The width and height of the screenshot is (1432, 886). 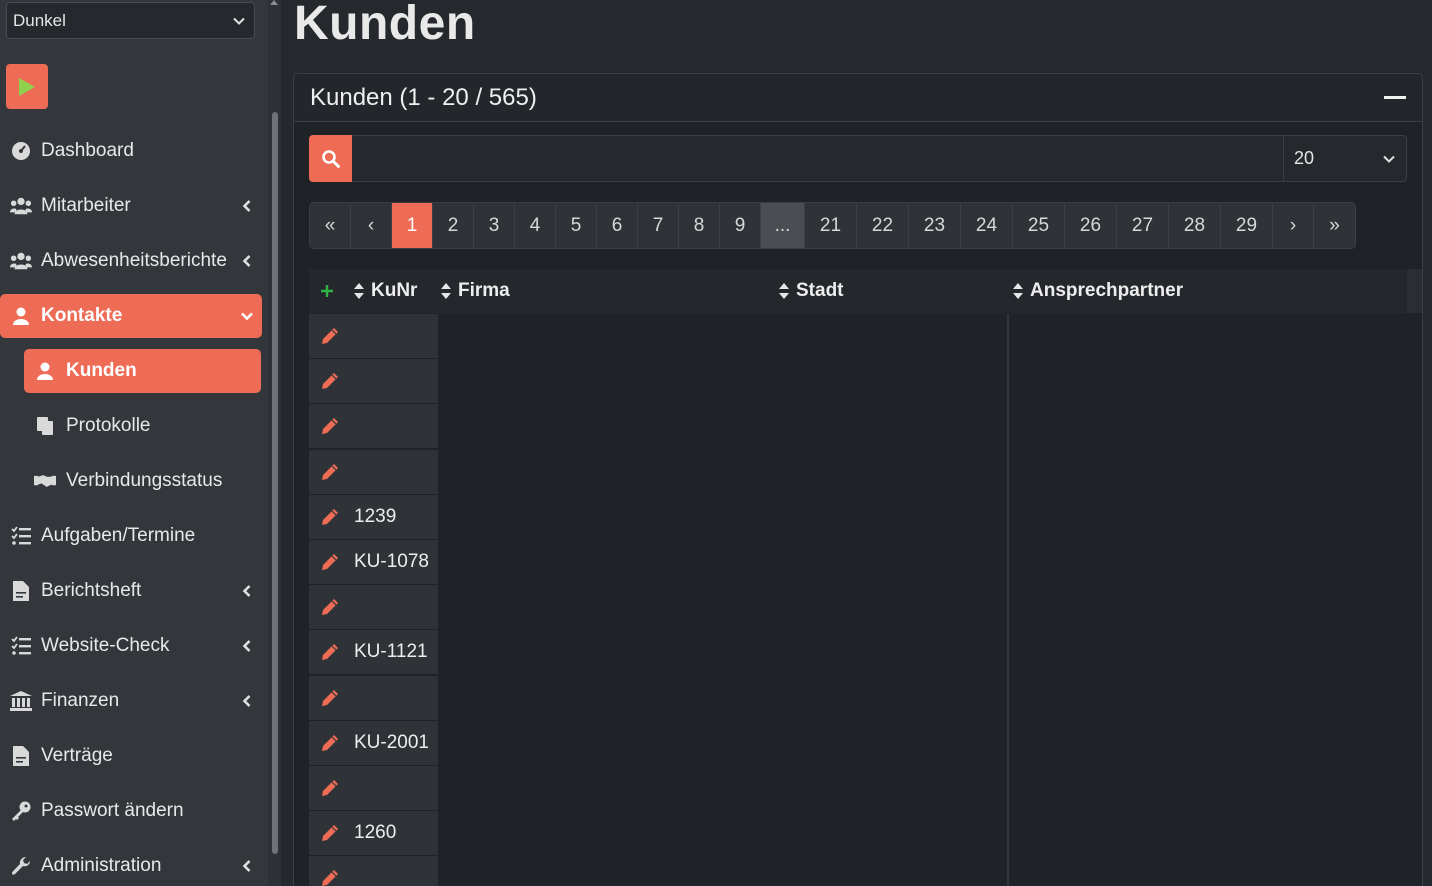 What do you see at coordinates (112, 810) in the screenshot?
I see `sidebar-item-label: Passwort ändern` at bounding box center [112, 810].